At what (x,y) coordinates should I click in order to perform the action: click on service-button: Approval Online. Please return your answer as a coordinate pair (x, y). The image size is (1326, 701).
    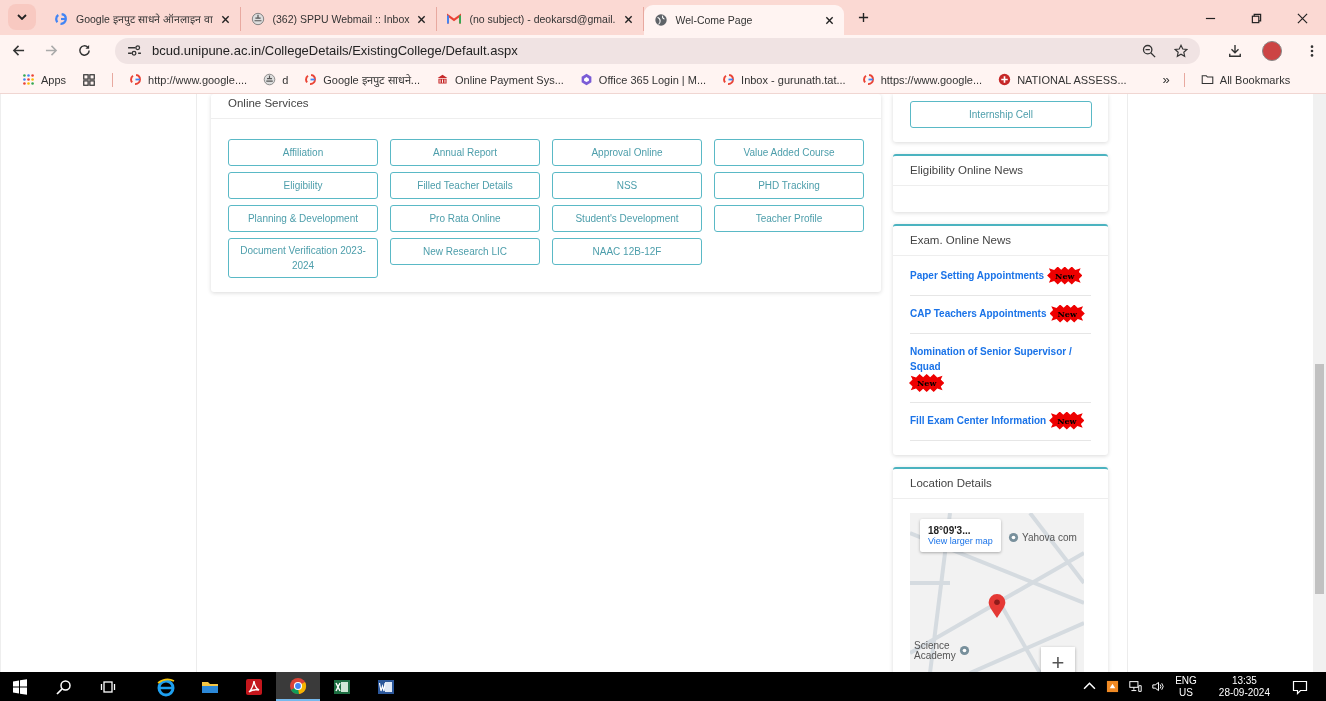
    Looking at the image, I should click on (627, 152).